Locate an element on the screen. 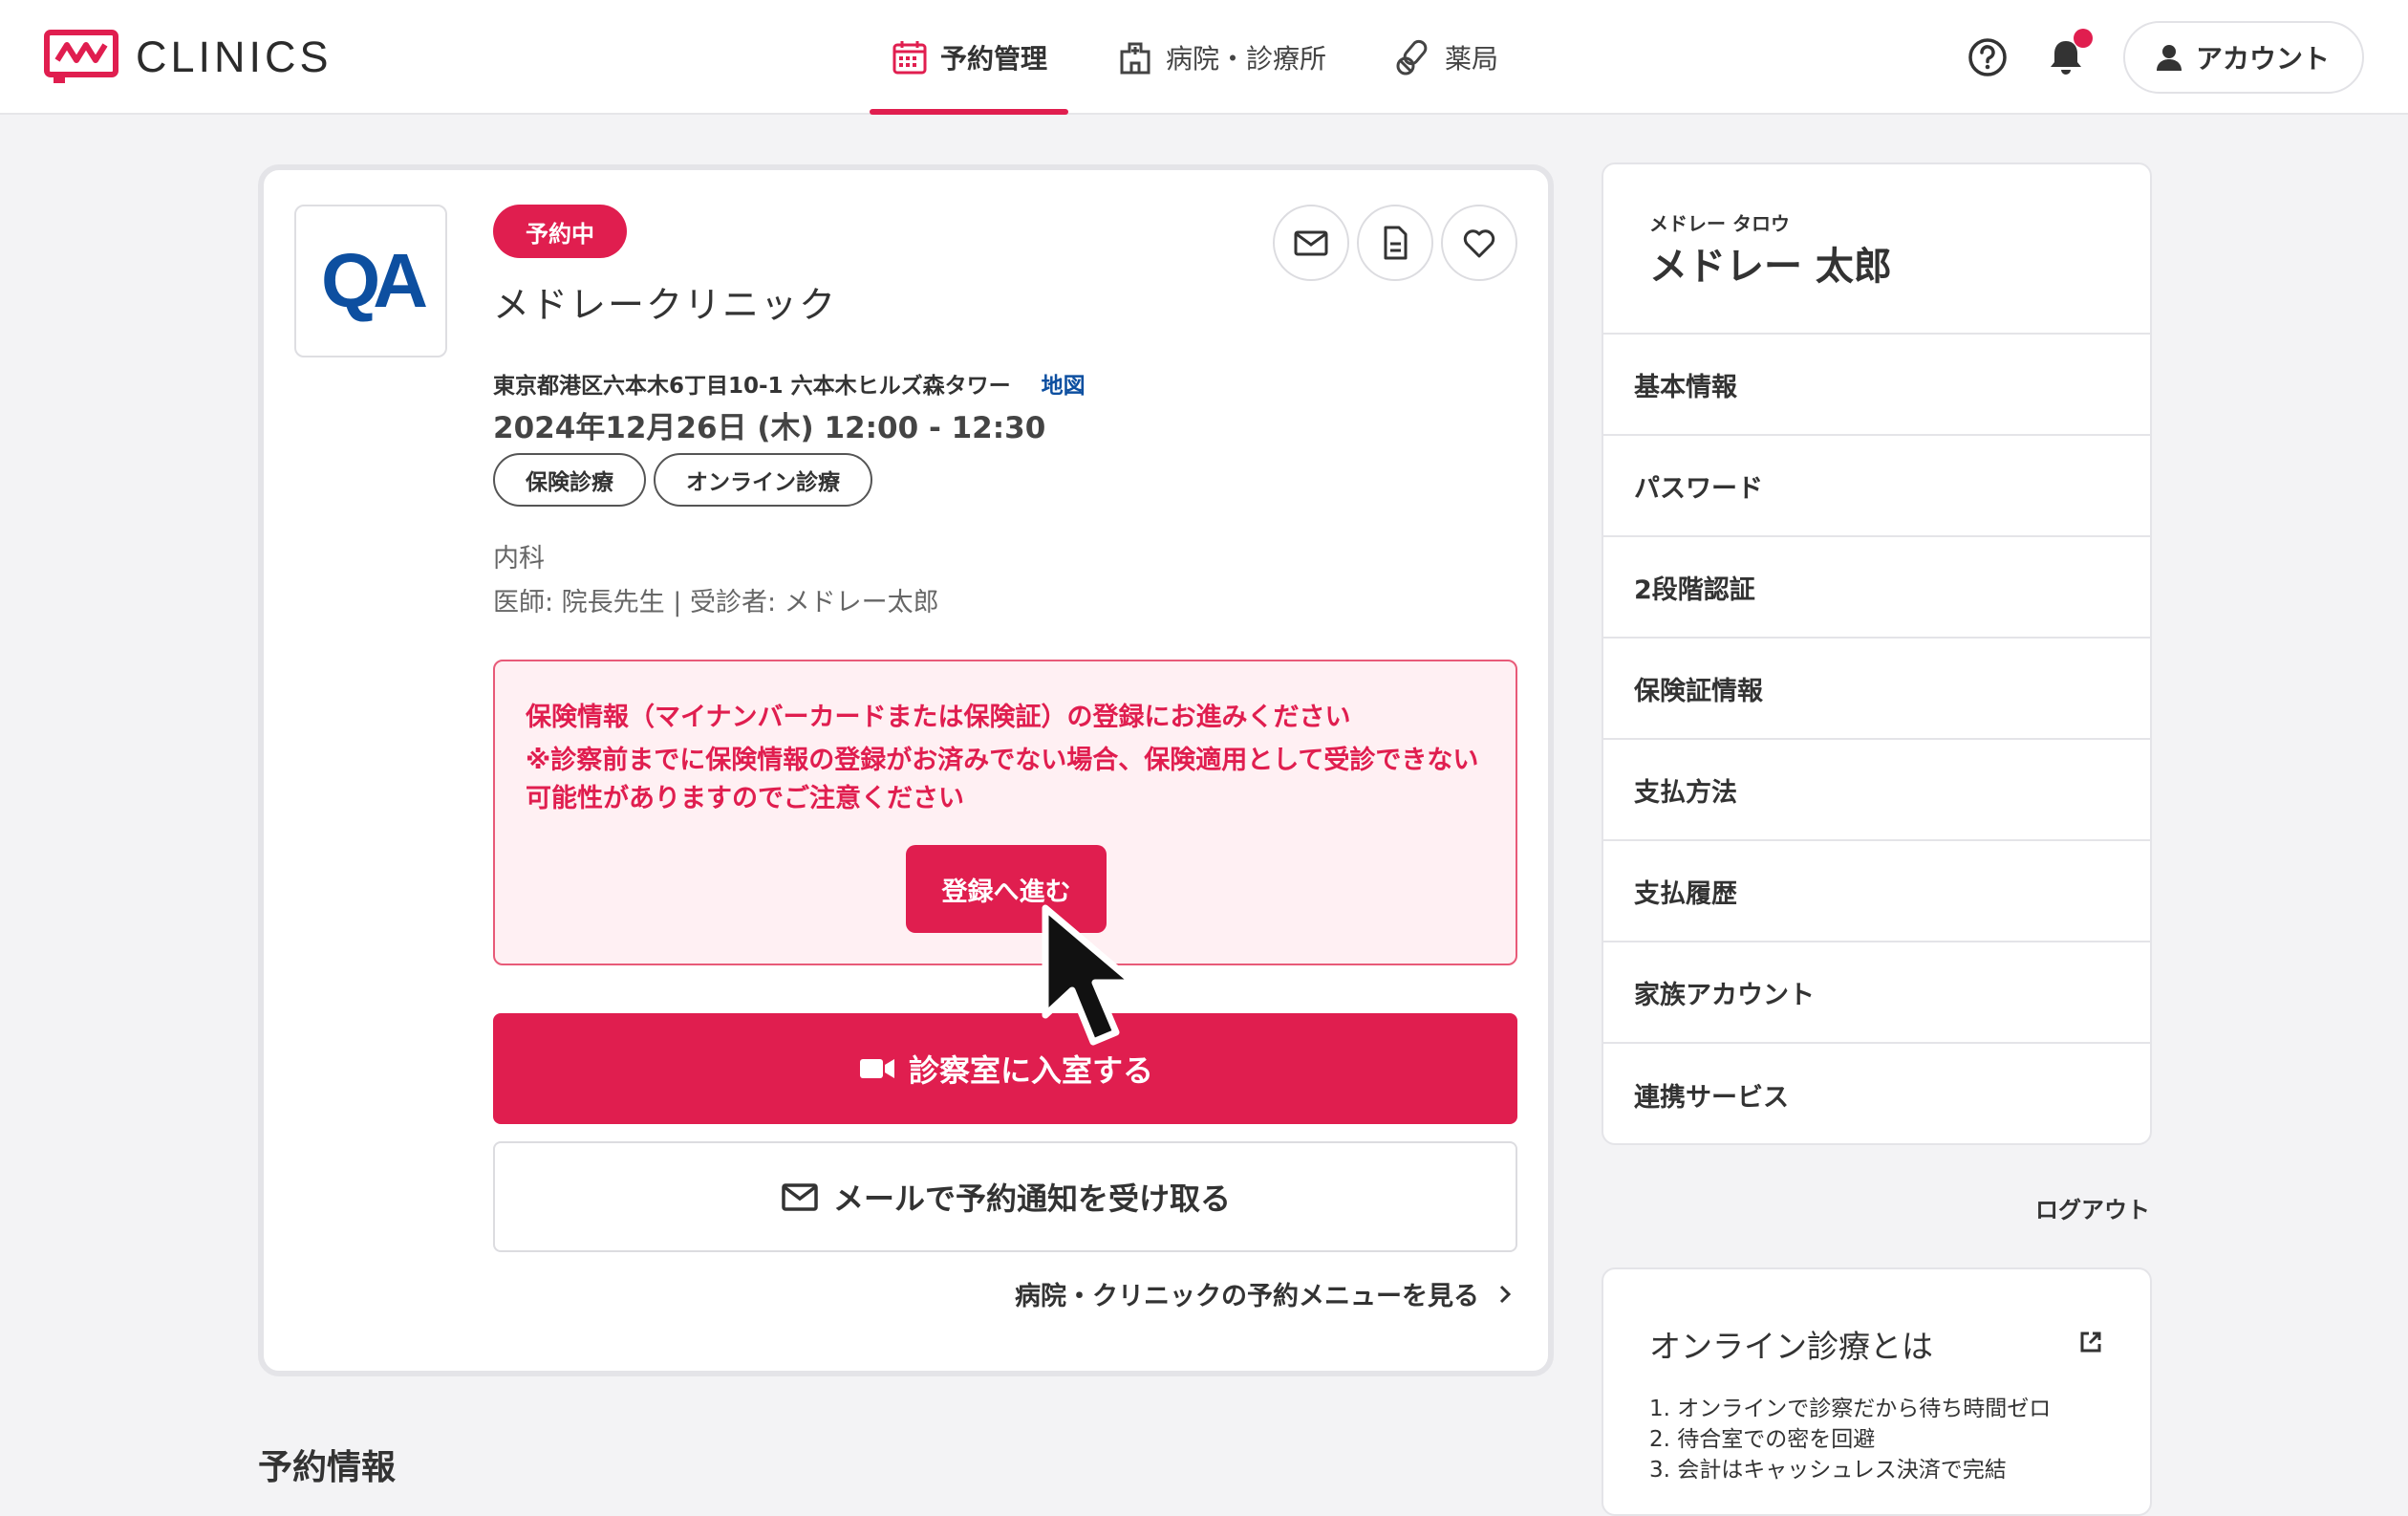 The height and width of the screenshot is (1516, 2408). clinics-logo: CLINICS is located at coordinates (189, 57).